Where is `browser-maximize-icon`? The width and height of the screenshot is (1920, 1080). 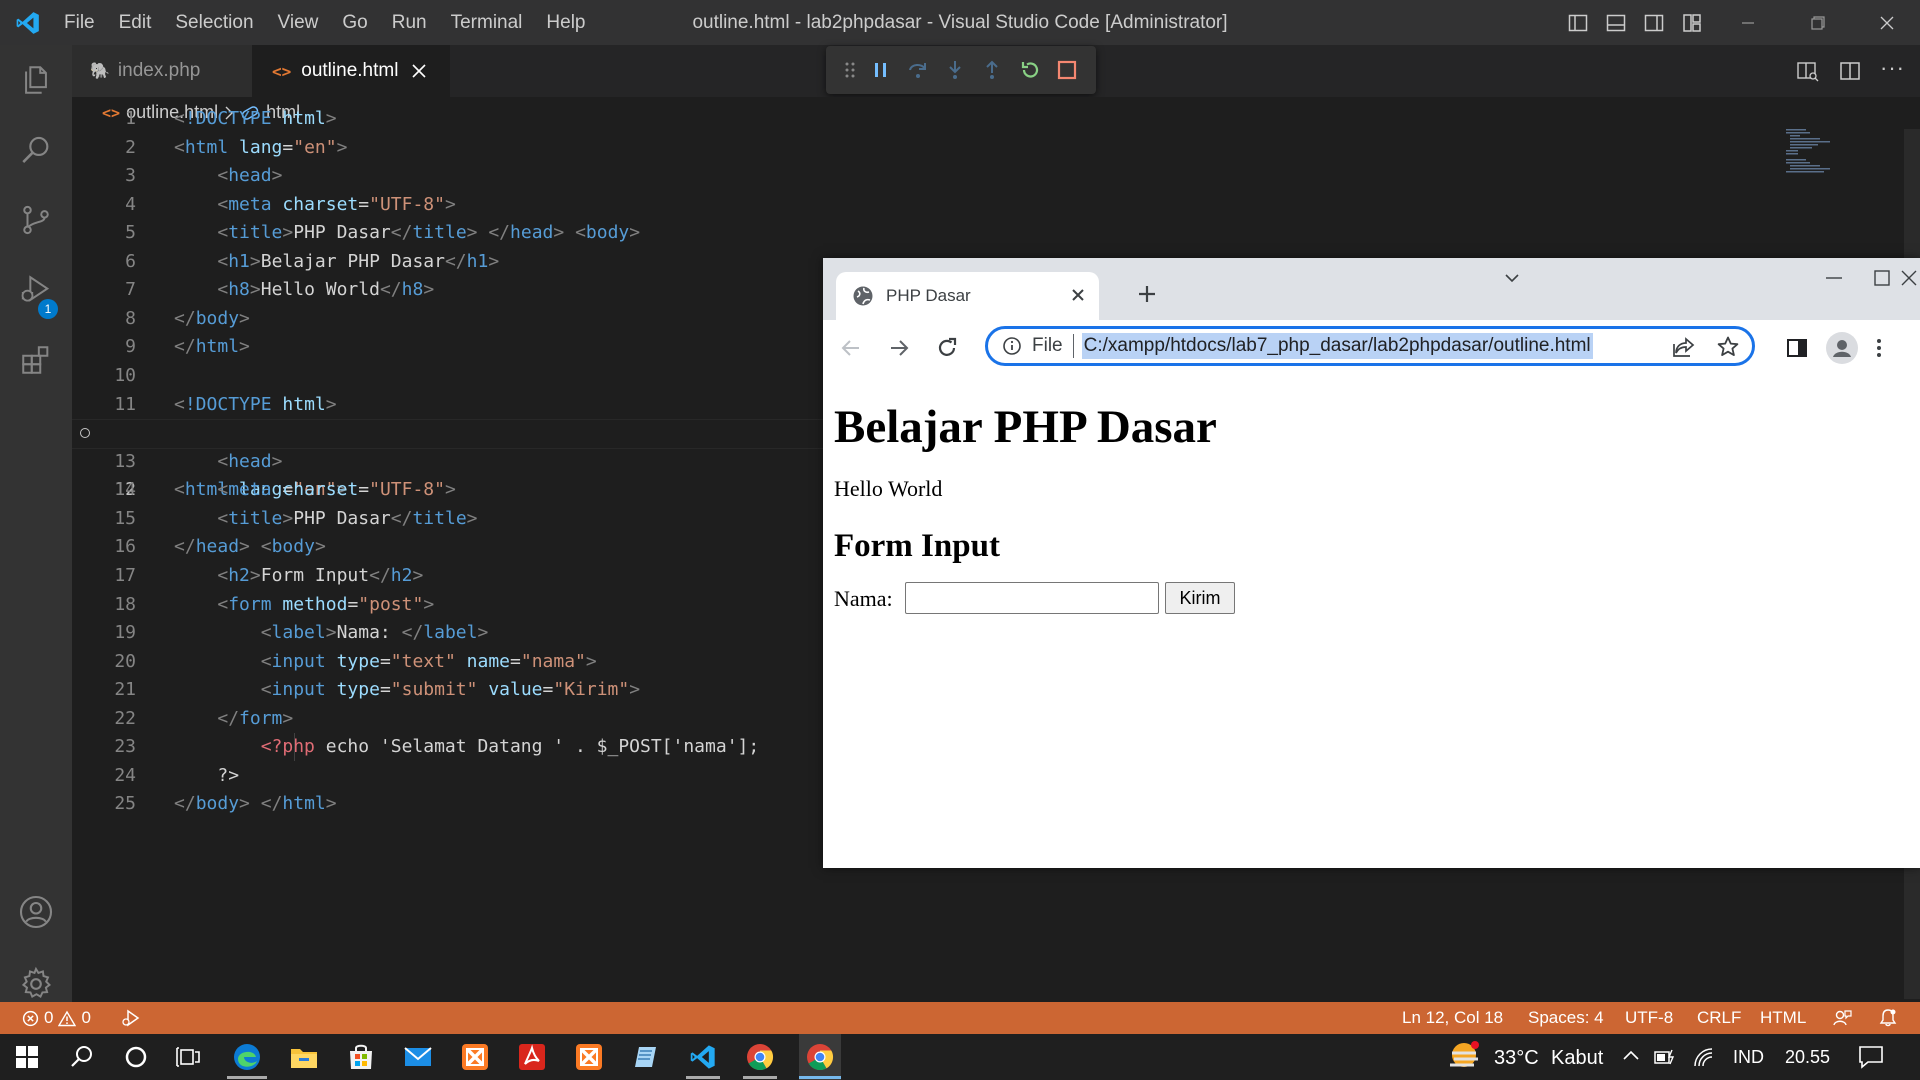 browser-maximize-icon is located at coordinates (1882, 278).